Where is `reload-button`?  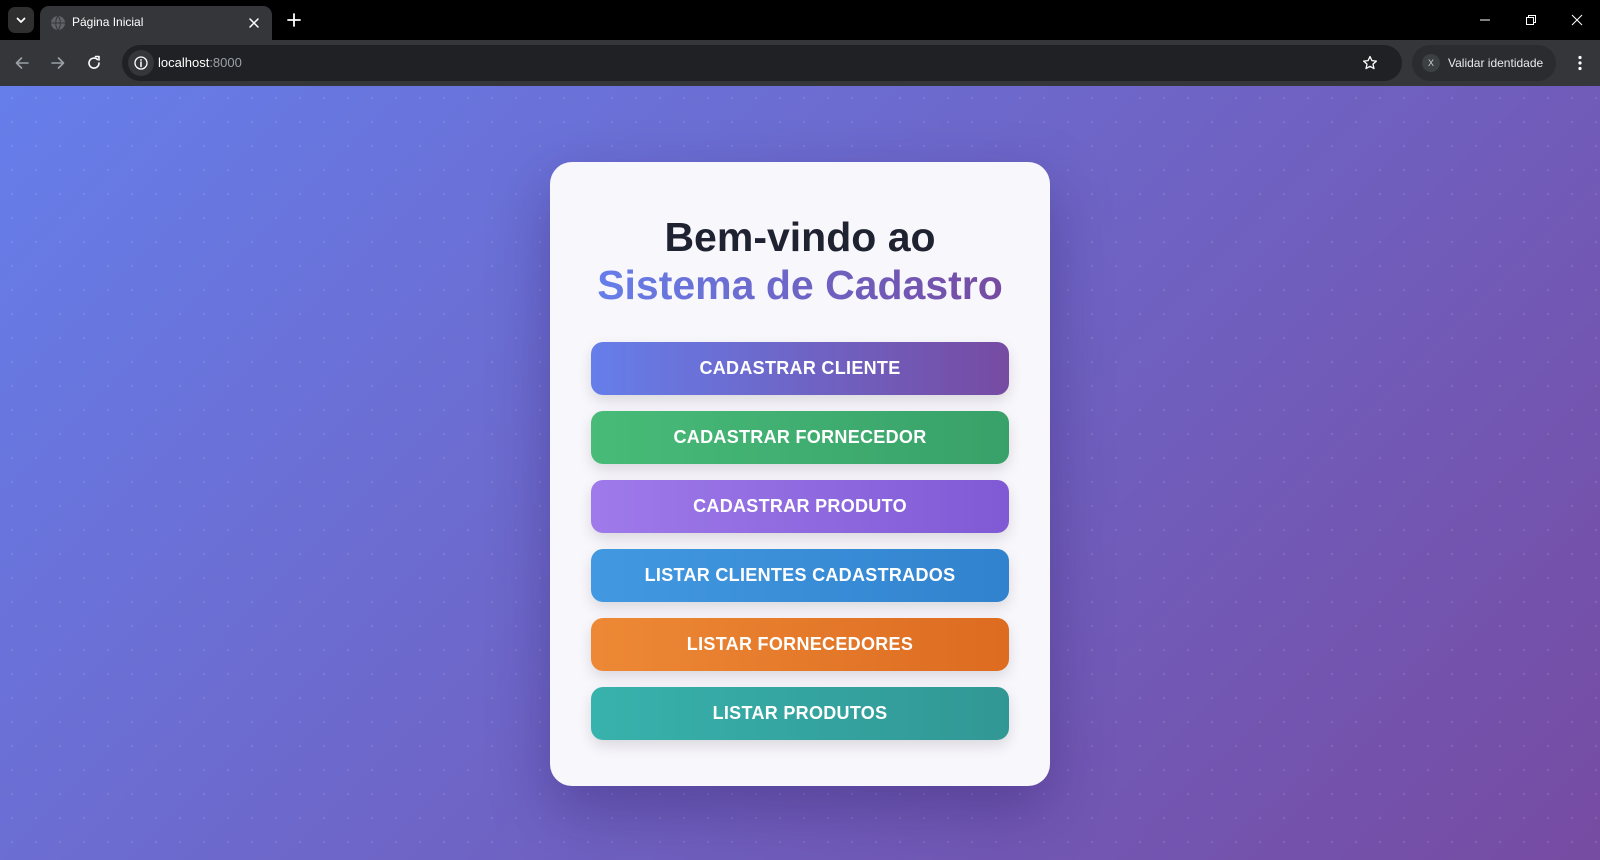
reload-button is located at coordinates (94, 63).